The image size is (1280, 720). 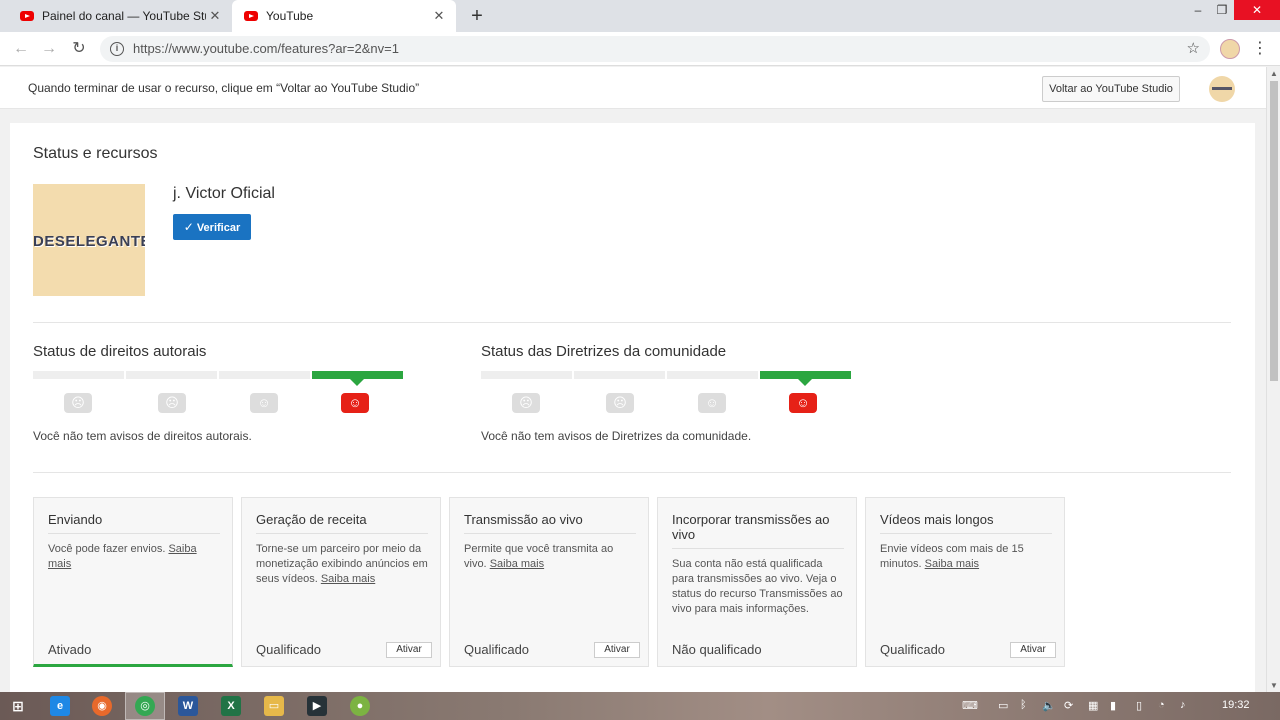 What do you see at coordinates (49, 49) in the screenshot?
I see `forward-arrow-icon: →` at bounding box center [49, 49].